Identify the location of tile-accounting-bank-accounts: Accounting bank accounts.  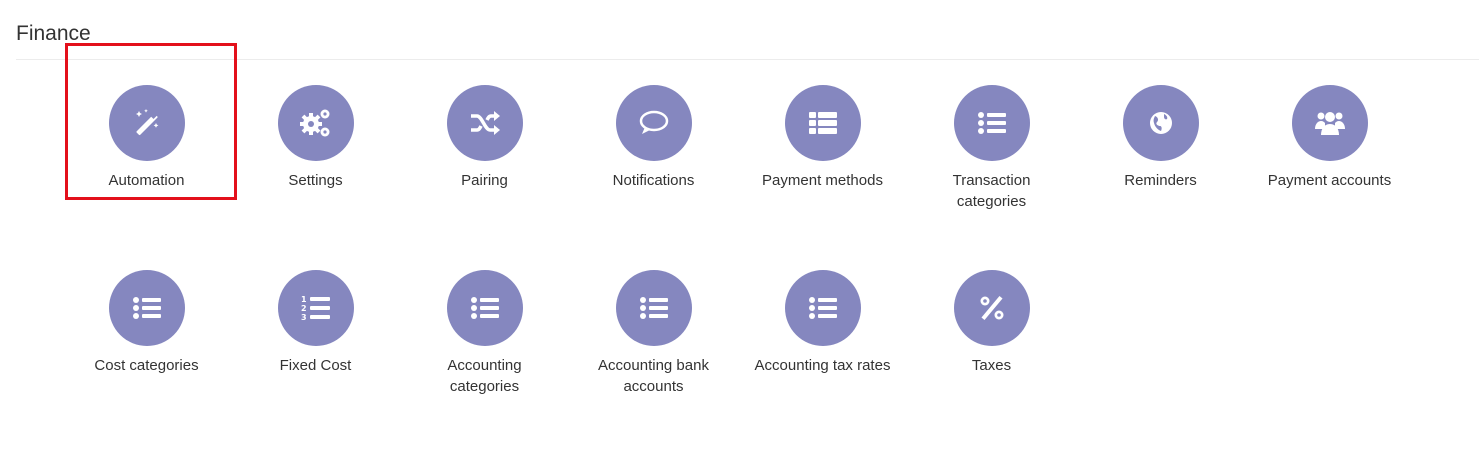
(653, 362).